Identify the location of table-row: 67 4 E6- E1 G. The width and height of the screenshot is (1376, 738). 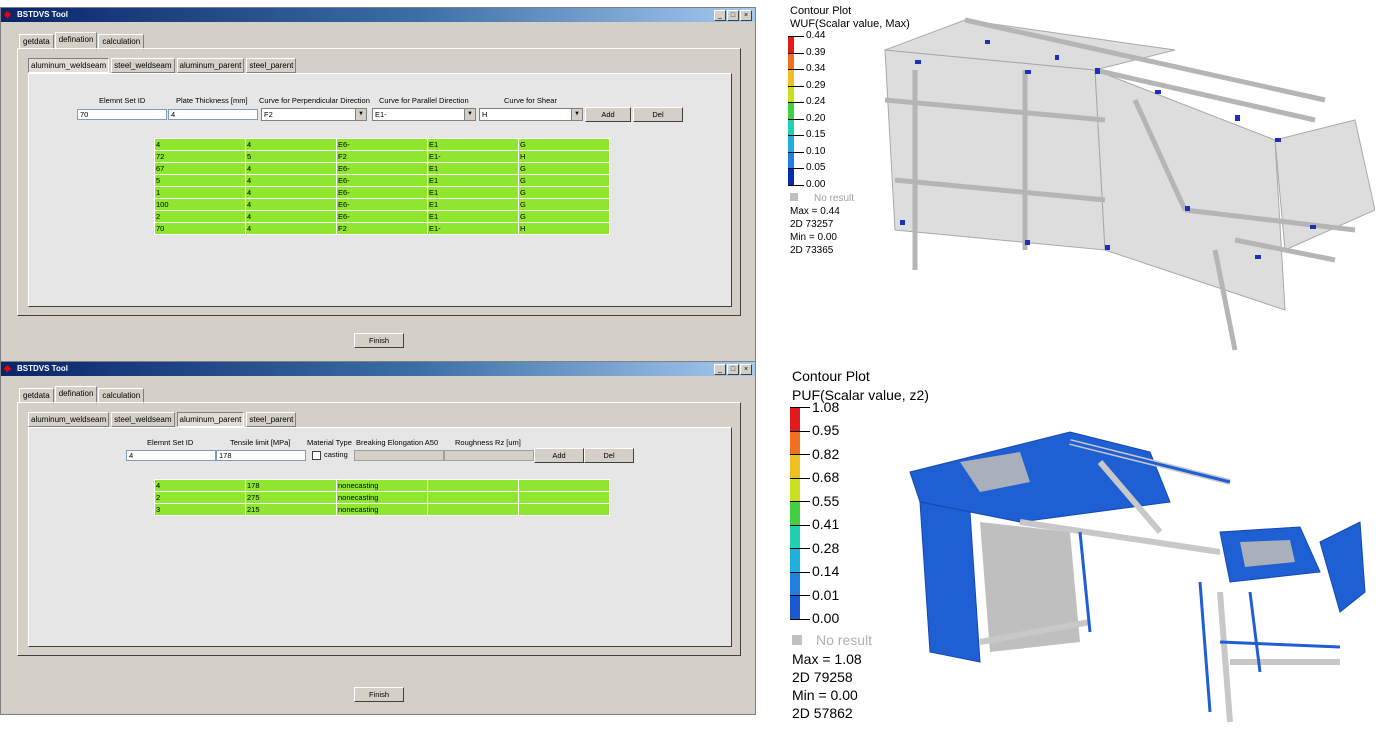
(382, 168).